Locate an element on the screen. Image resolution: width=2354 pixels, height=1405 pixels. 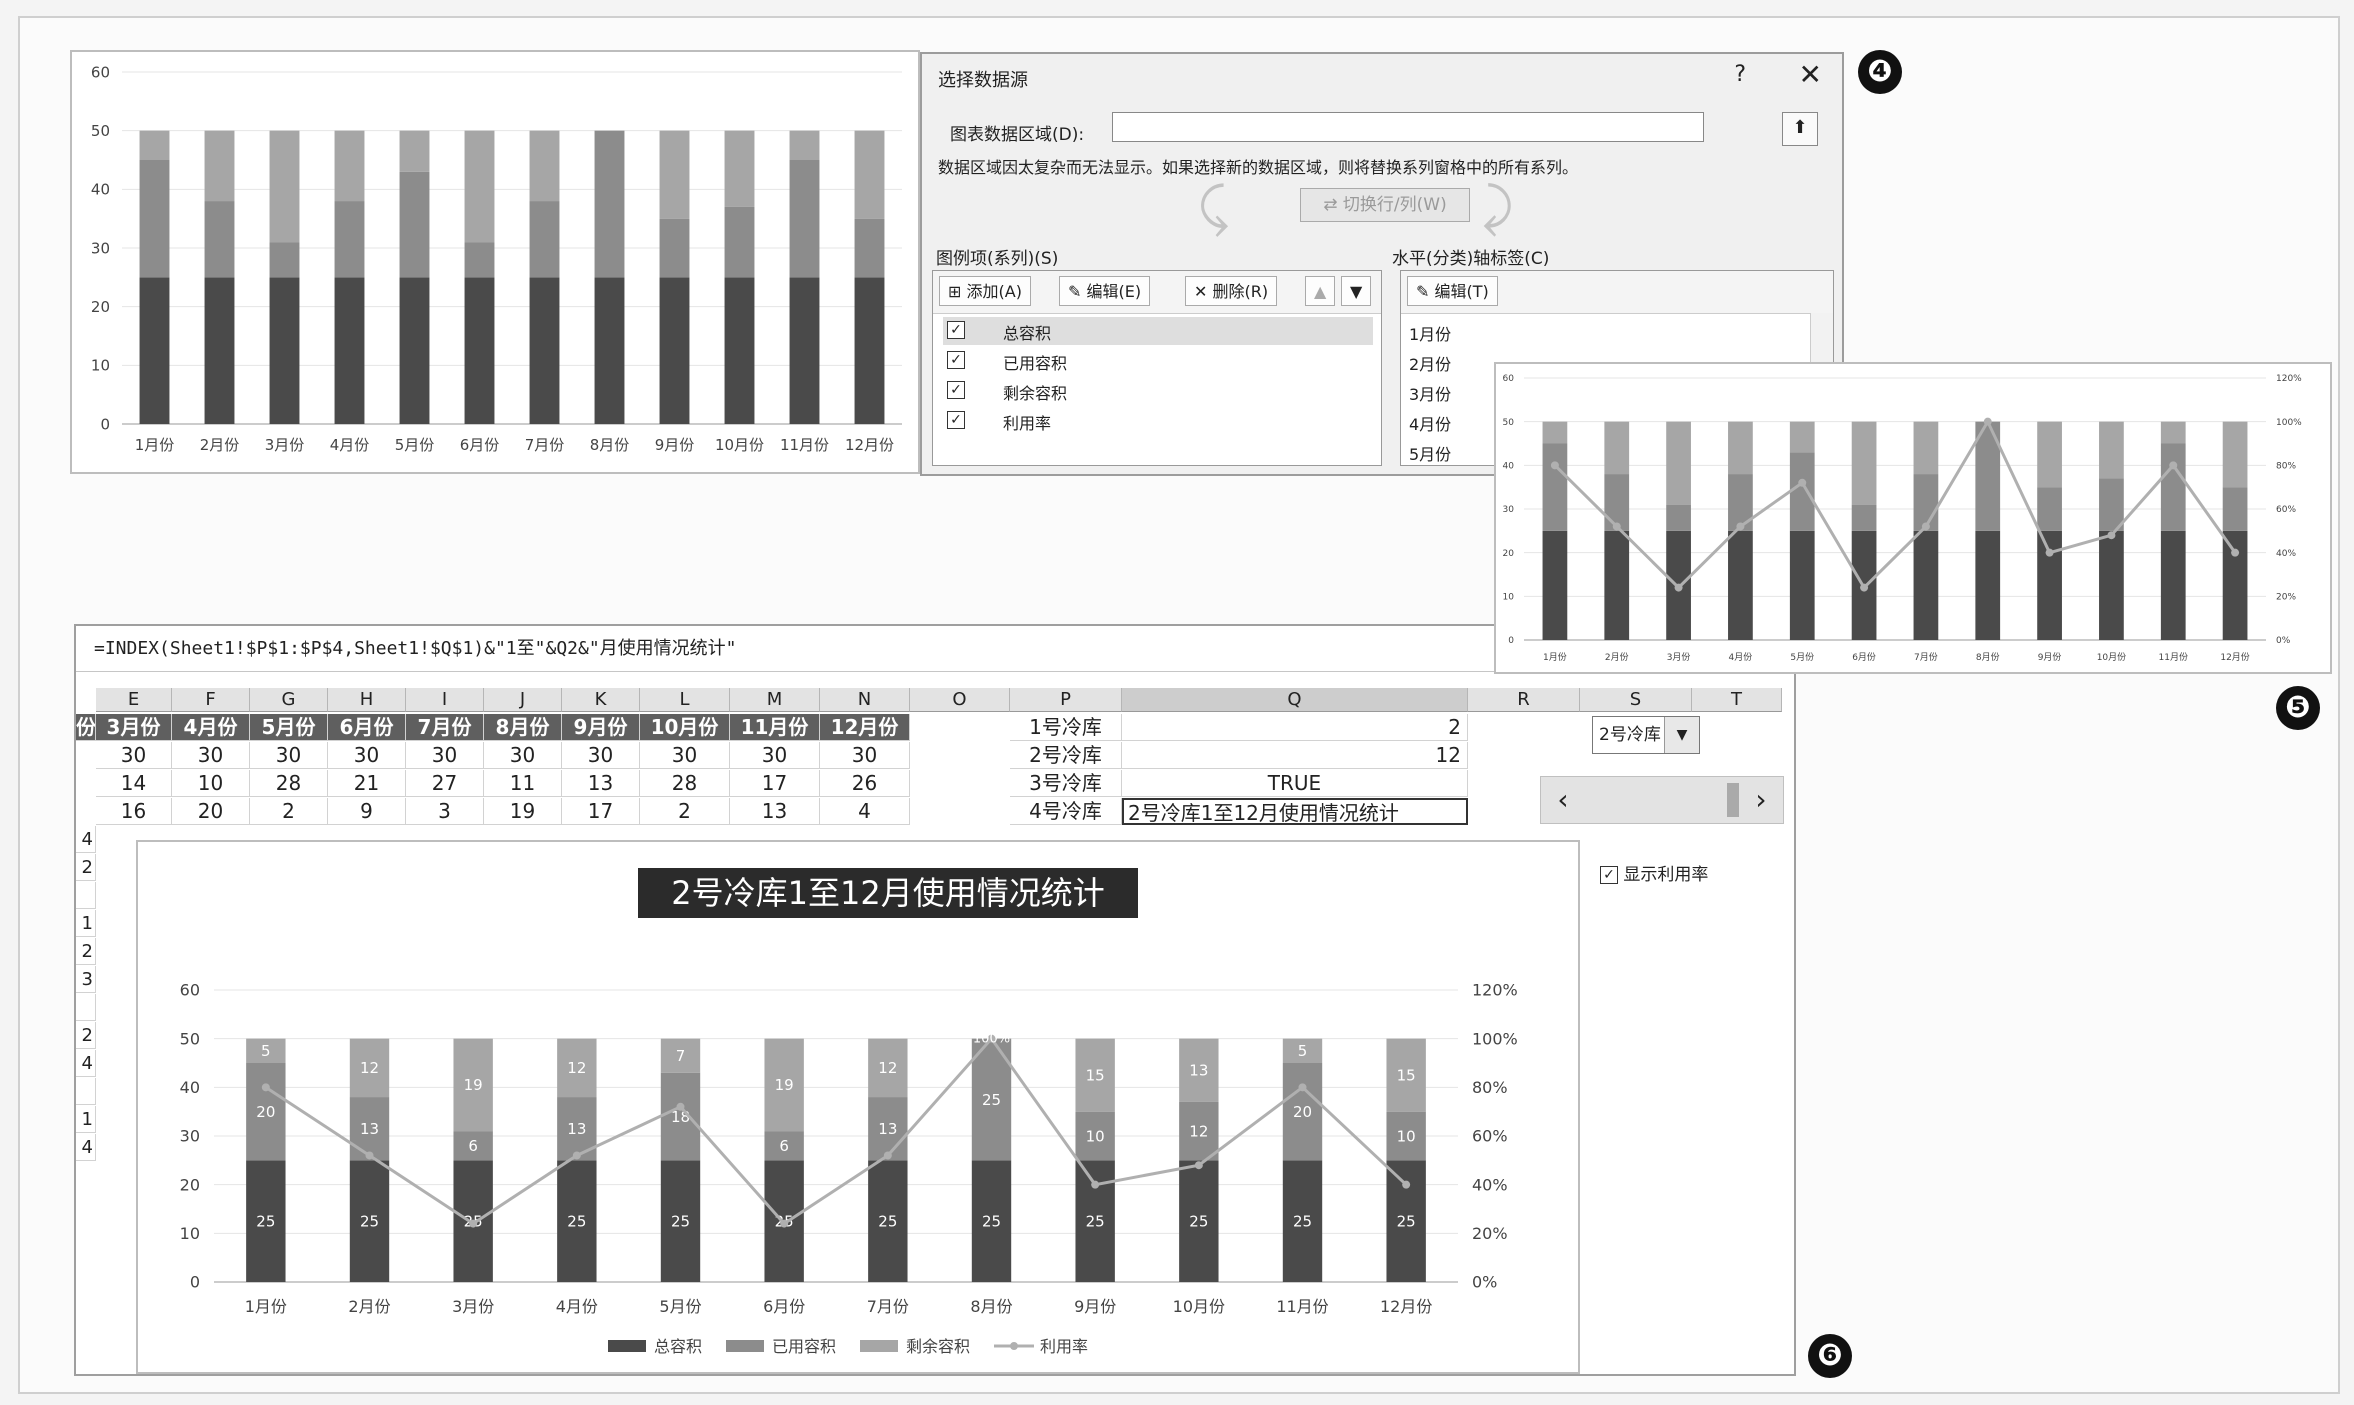
edit-axis-button: ✎ 编辑(T) is located at coordinates (1452, 291).